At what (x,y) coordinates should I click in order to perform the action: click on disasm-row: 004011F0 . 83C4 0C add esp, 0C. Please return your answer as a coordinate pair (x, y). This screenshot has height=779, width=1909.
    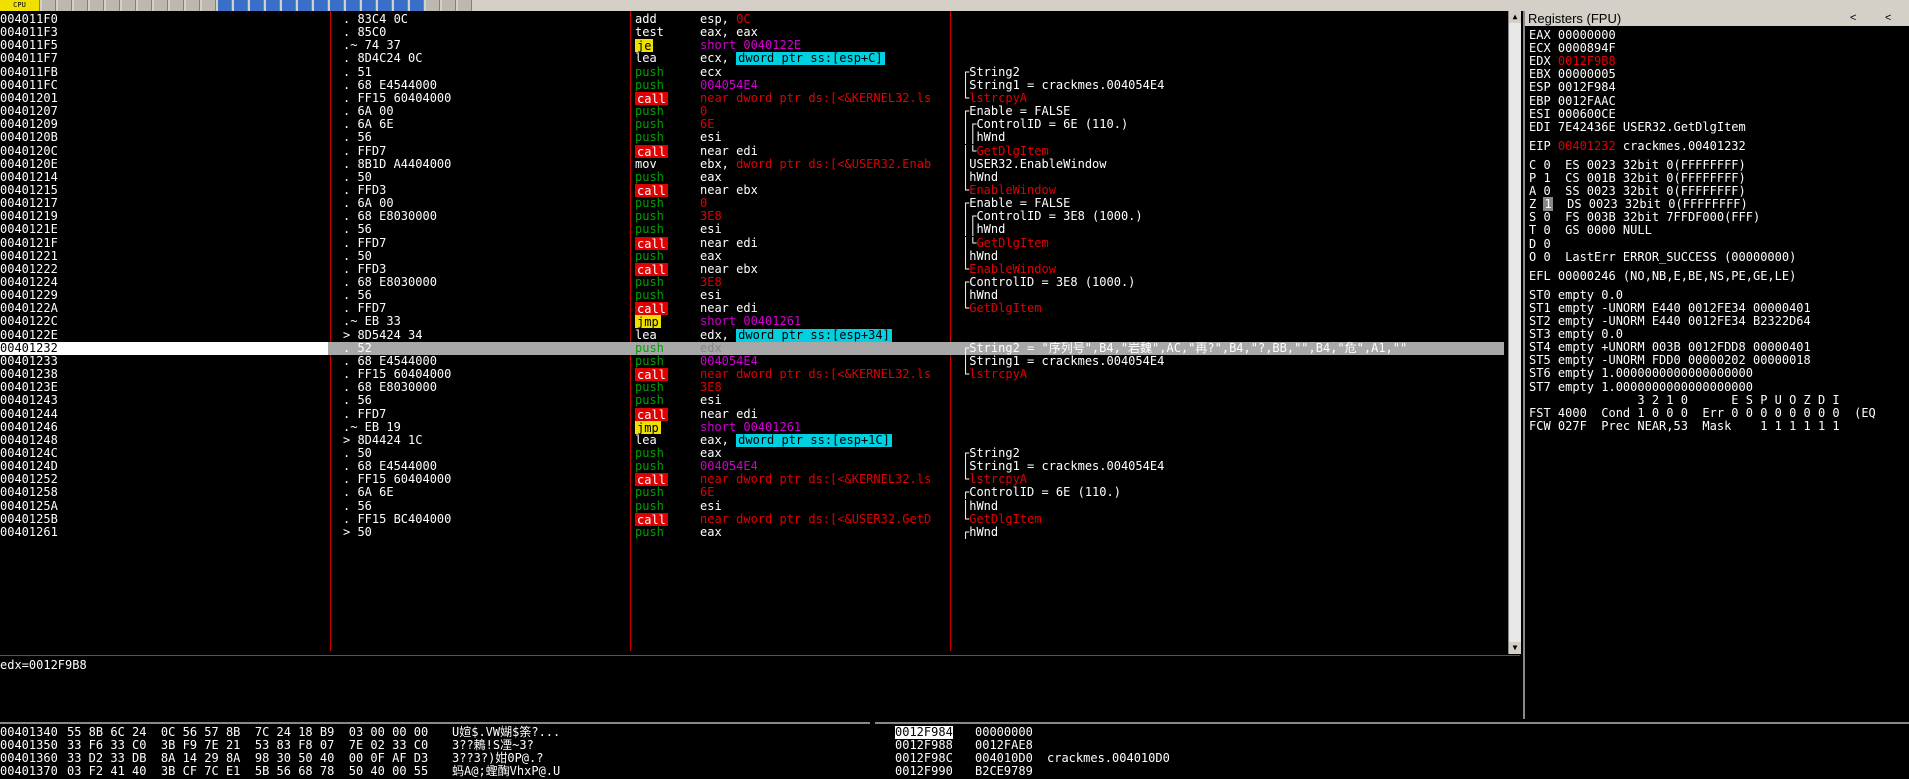
    Looking at the image, I should click on (752, 19).